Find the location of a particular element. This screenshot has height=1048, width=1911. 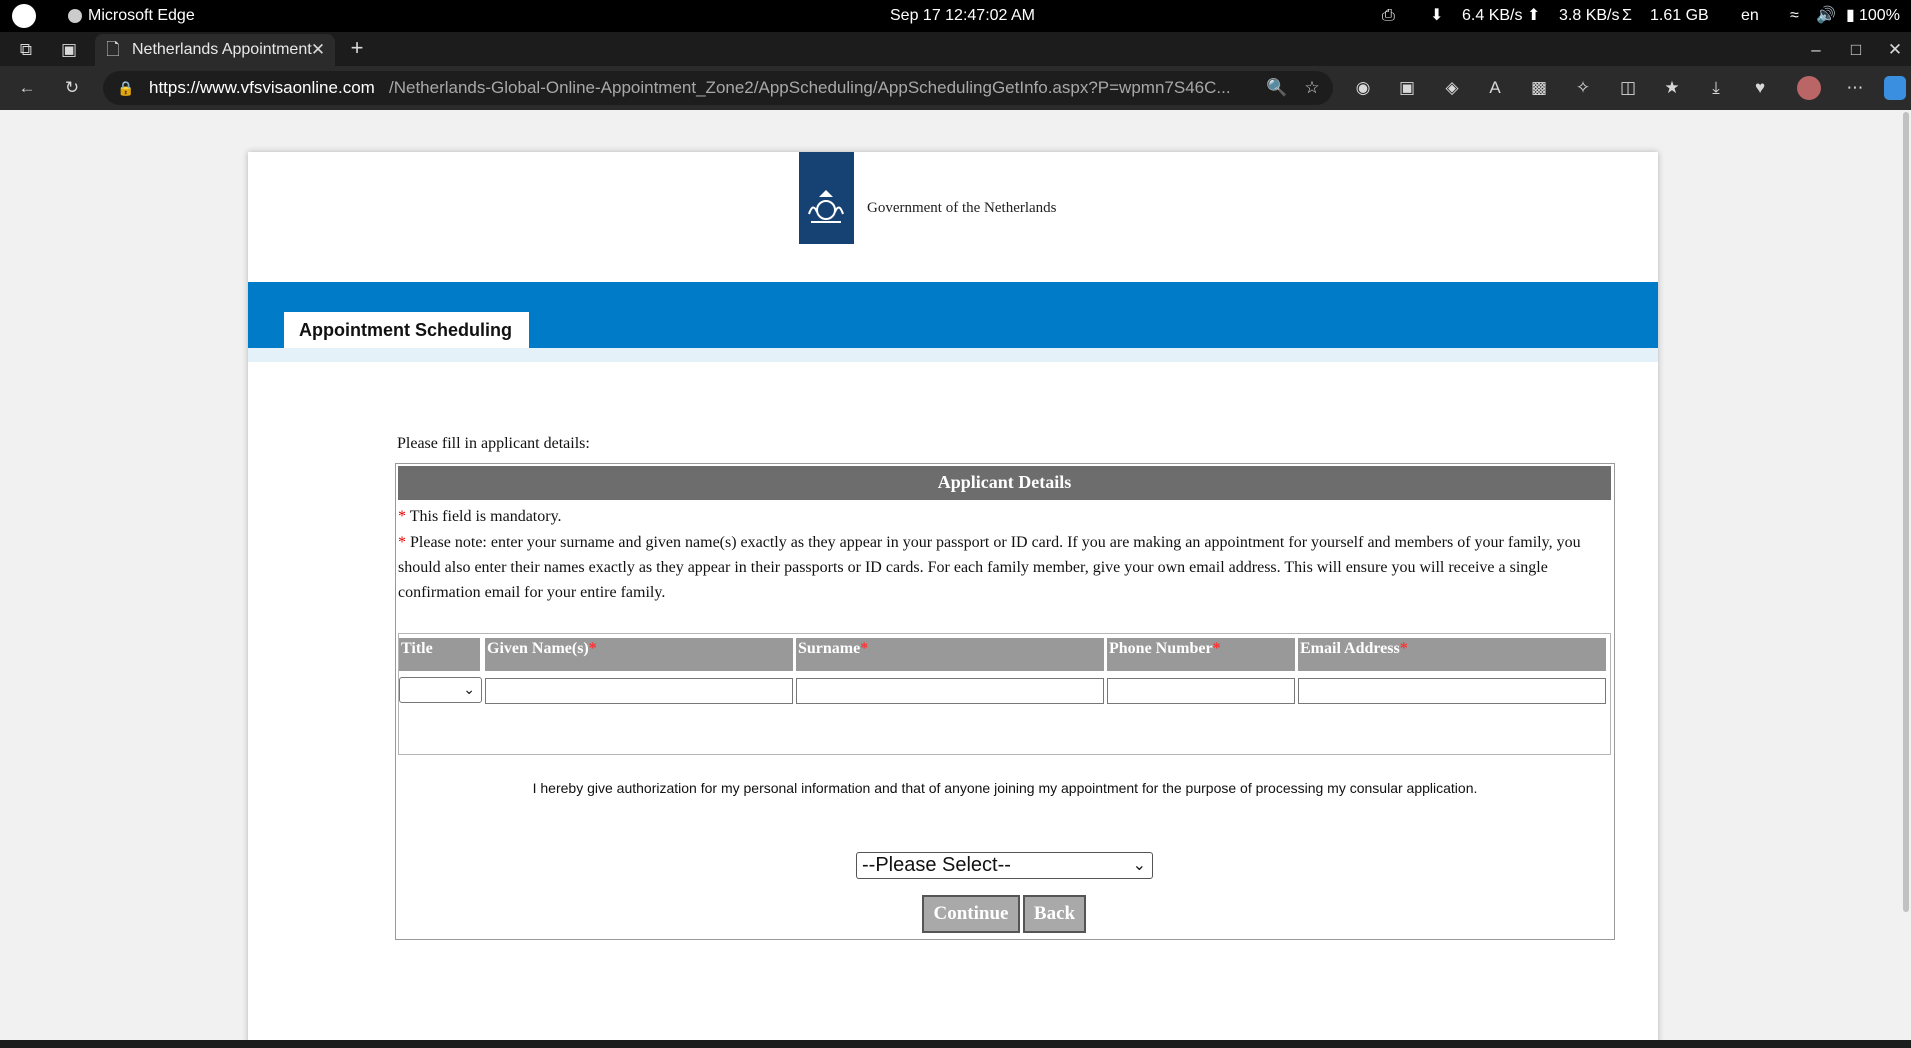

extensions-puzzle-icon: ✧ is located at coordinates (1583, 88).